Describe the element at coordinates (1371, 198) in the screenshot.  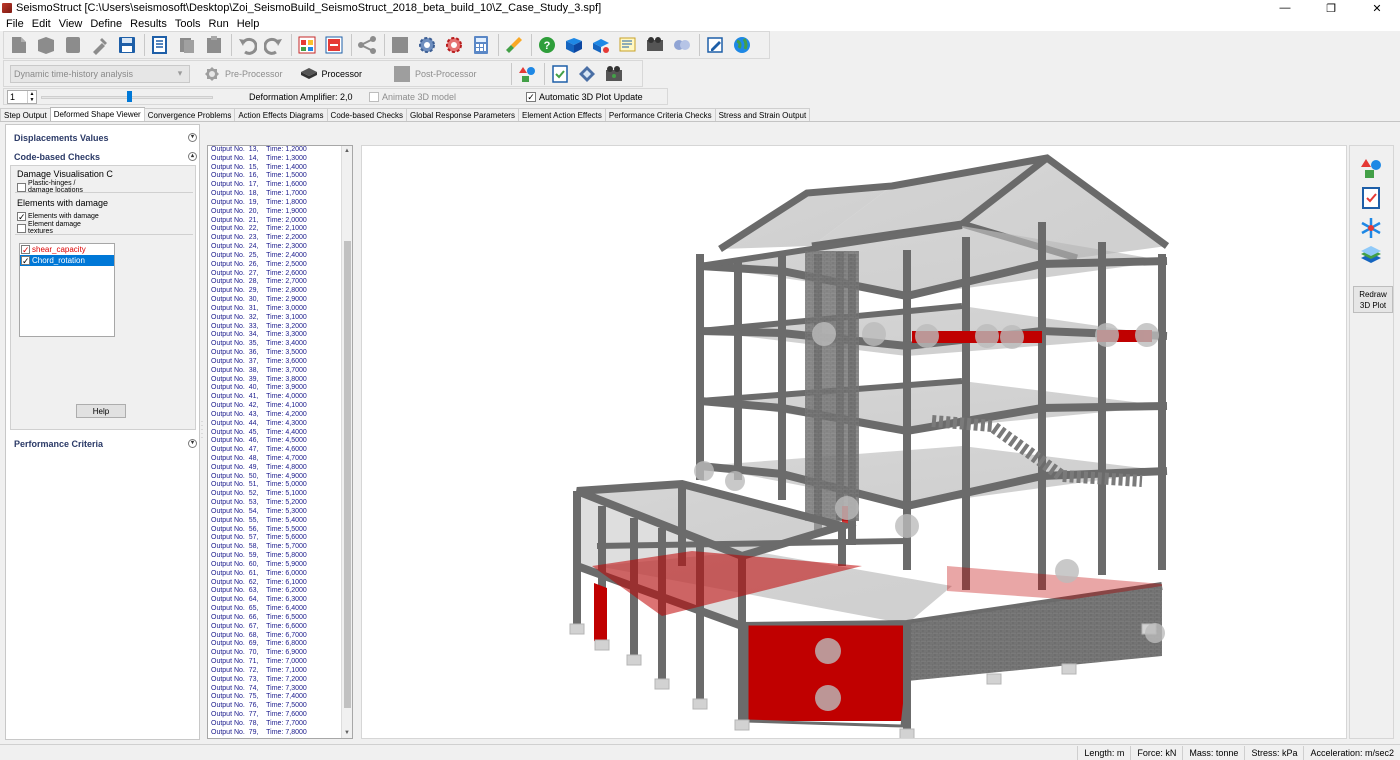
I see `checklist-settings-icon` at that location.